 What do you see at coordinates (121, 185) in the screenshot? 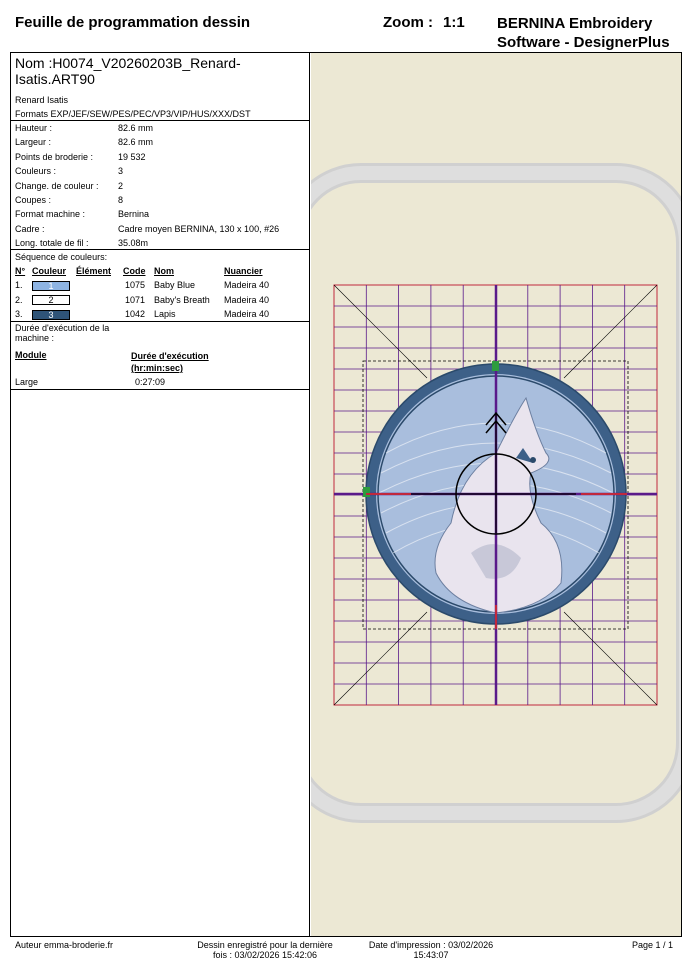
I see `property-value: 2` at bounding box center [121, 185].